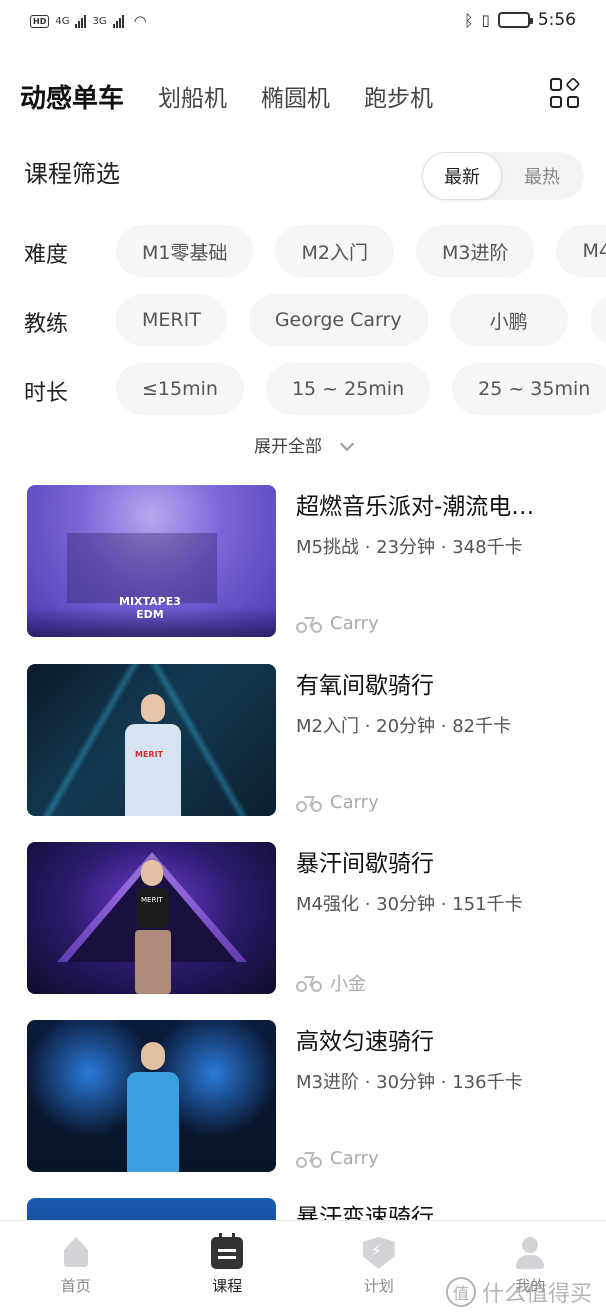  I want to click on chip-list: ≤15min 15 ~ 25min 25 ~ 35min, so click(361, 389).